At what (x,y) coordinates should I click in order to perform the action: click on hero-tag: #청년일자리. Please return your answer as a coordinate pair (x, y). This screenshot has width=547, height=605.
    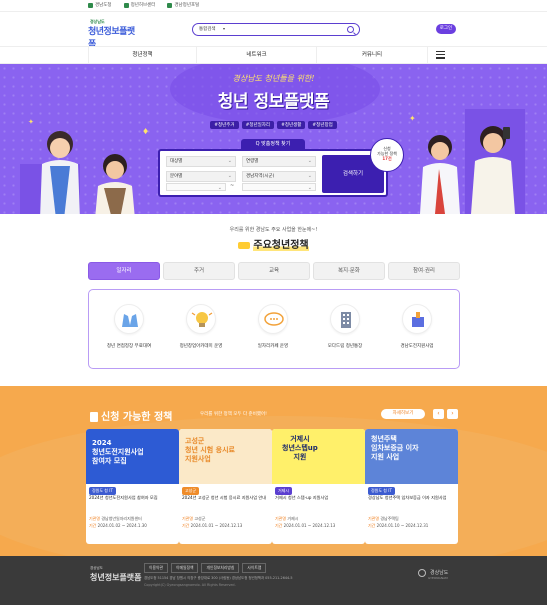
    Looking at the image, I should click on (258, 125).